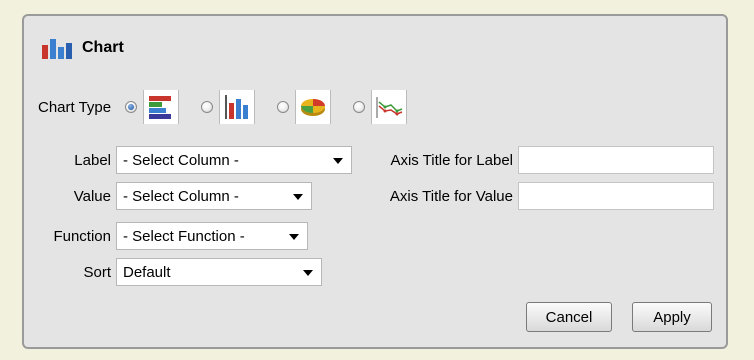  What do you see at coordinates (181, 196) in the screenshot?
I see `value-select-value: - Select Column -` at bounding box center [181, 196].